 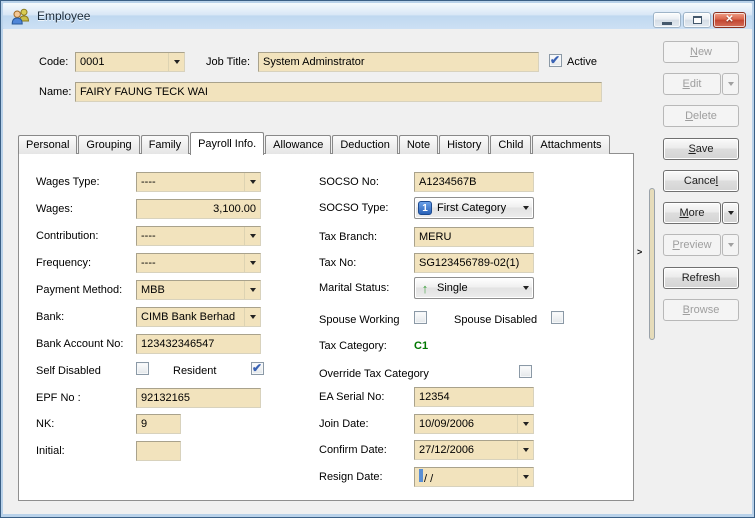 I want to click on contribution-combobox: ----, so click(x=198, y=236).